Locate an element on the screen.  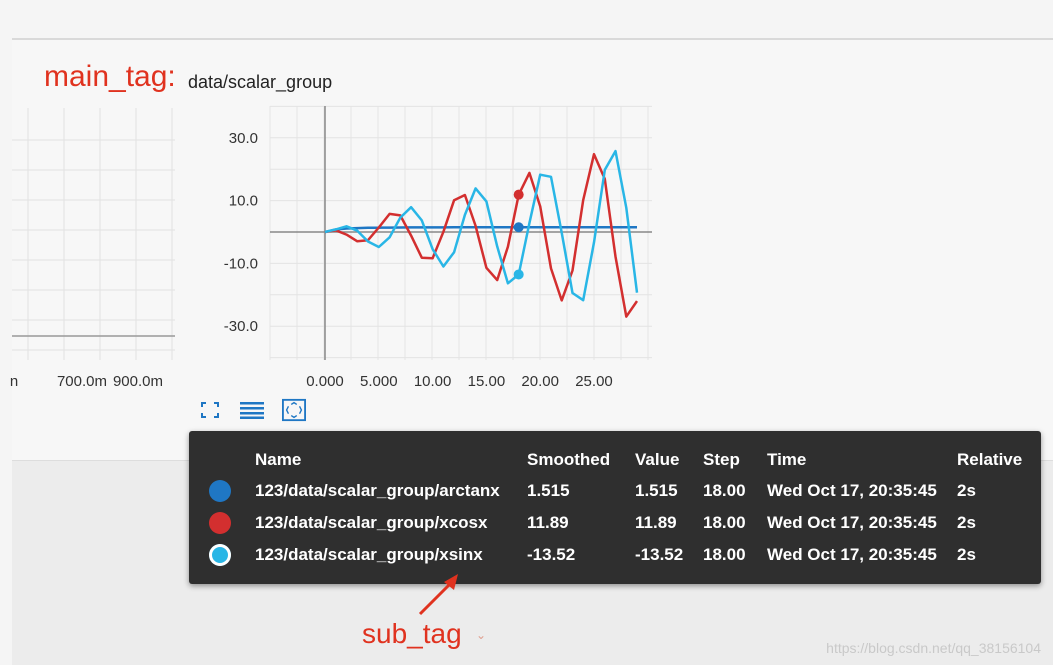
sub-tag-annotation: sub_tag is located at coordinates (412, 633).